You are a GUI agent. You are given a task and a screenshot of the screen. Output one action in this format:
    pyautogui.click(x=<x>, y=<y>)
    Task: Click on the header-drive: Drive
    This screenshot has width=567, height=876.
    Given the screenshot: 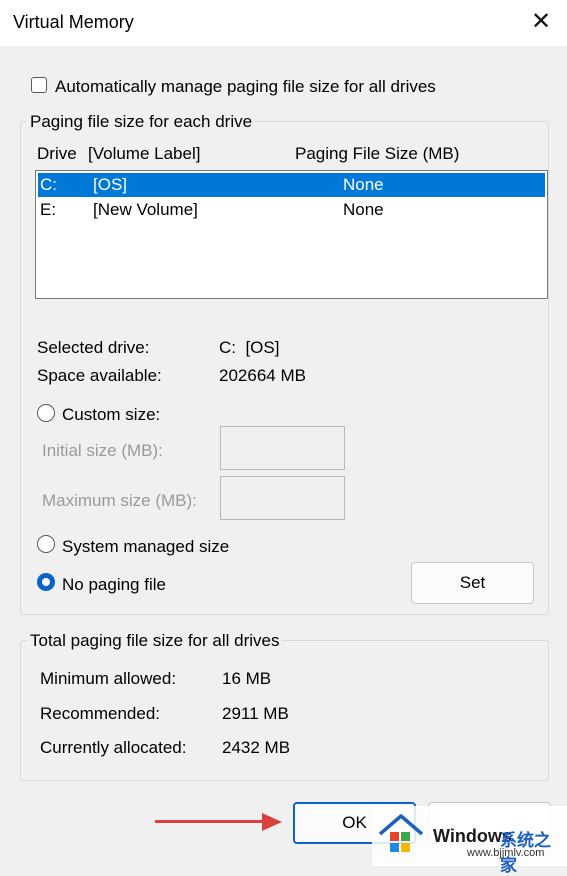 What is the action you would take?
    pyautogui.click(x=57, y=153)
    